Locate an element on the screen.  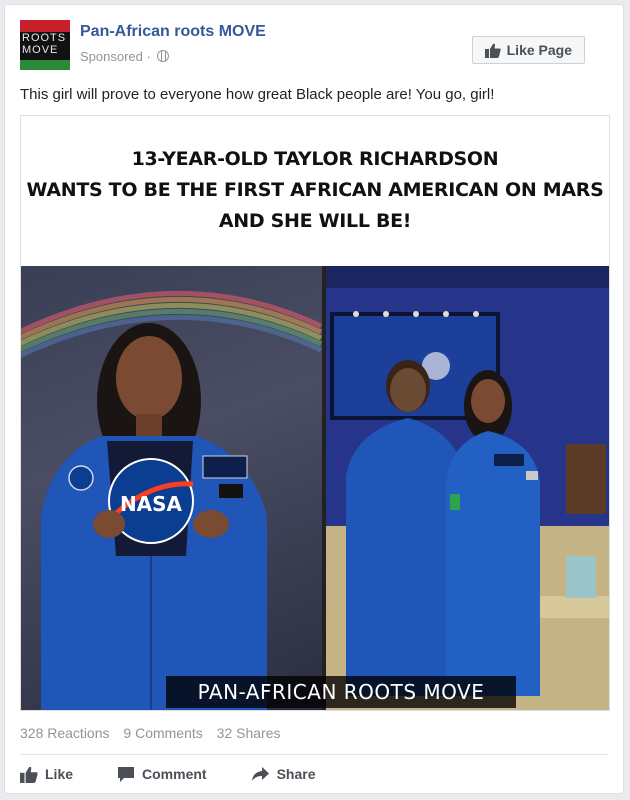
post-actions-bar: Like Comment Share is located at coordinates (190, 774).